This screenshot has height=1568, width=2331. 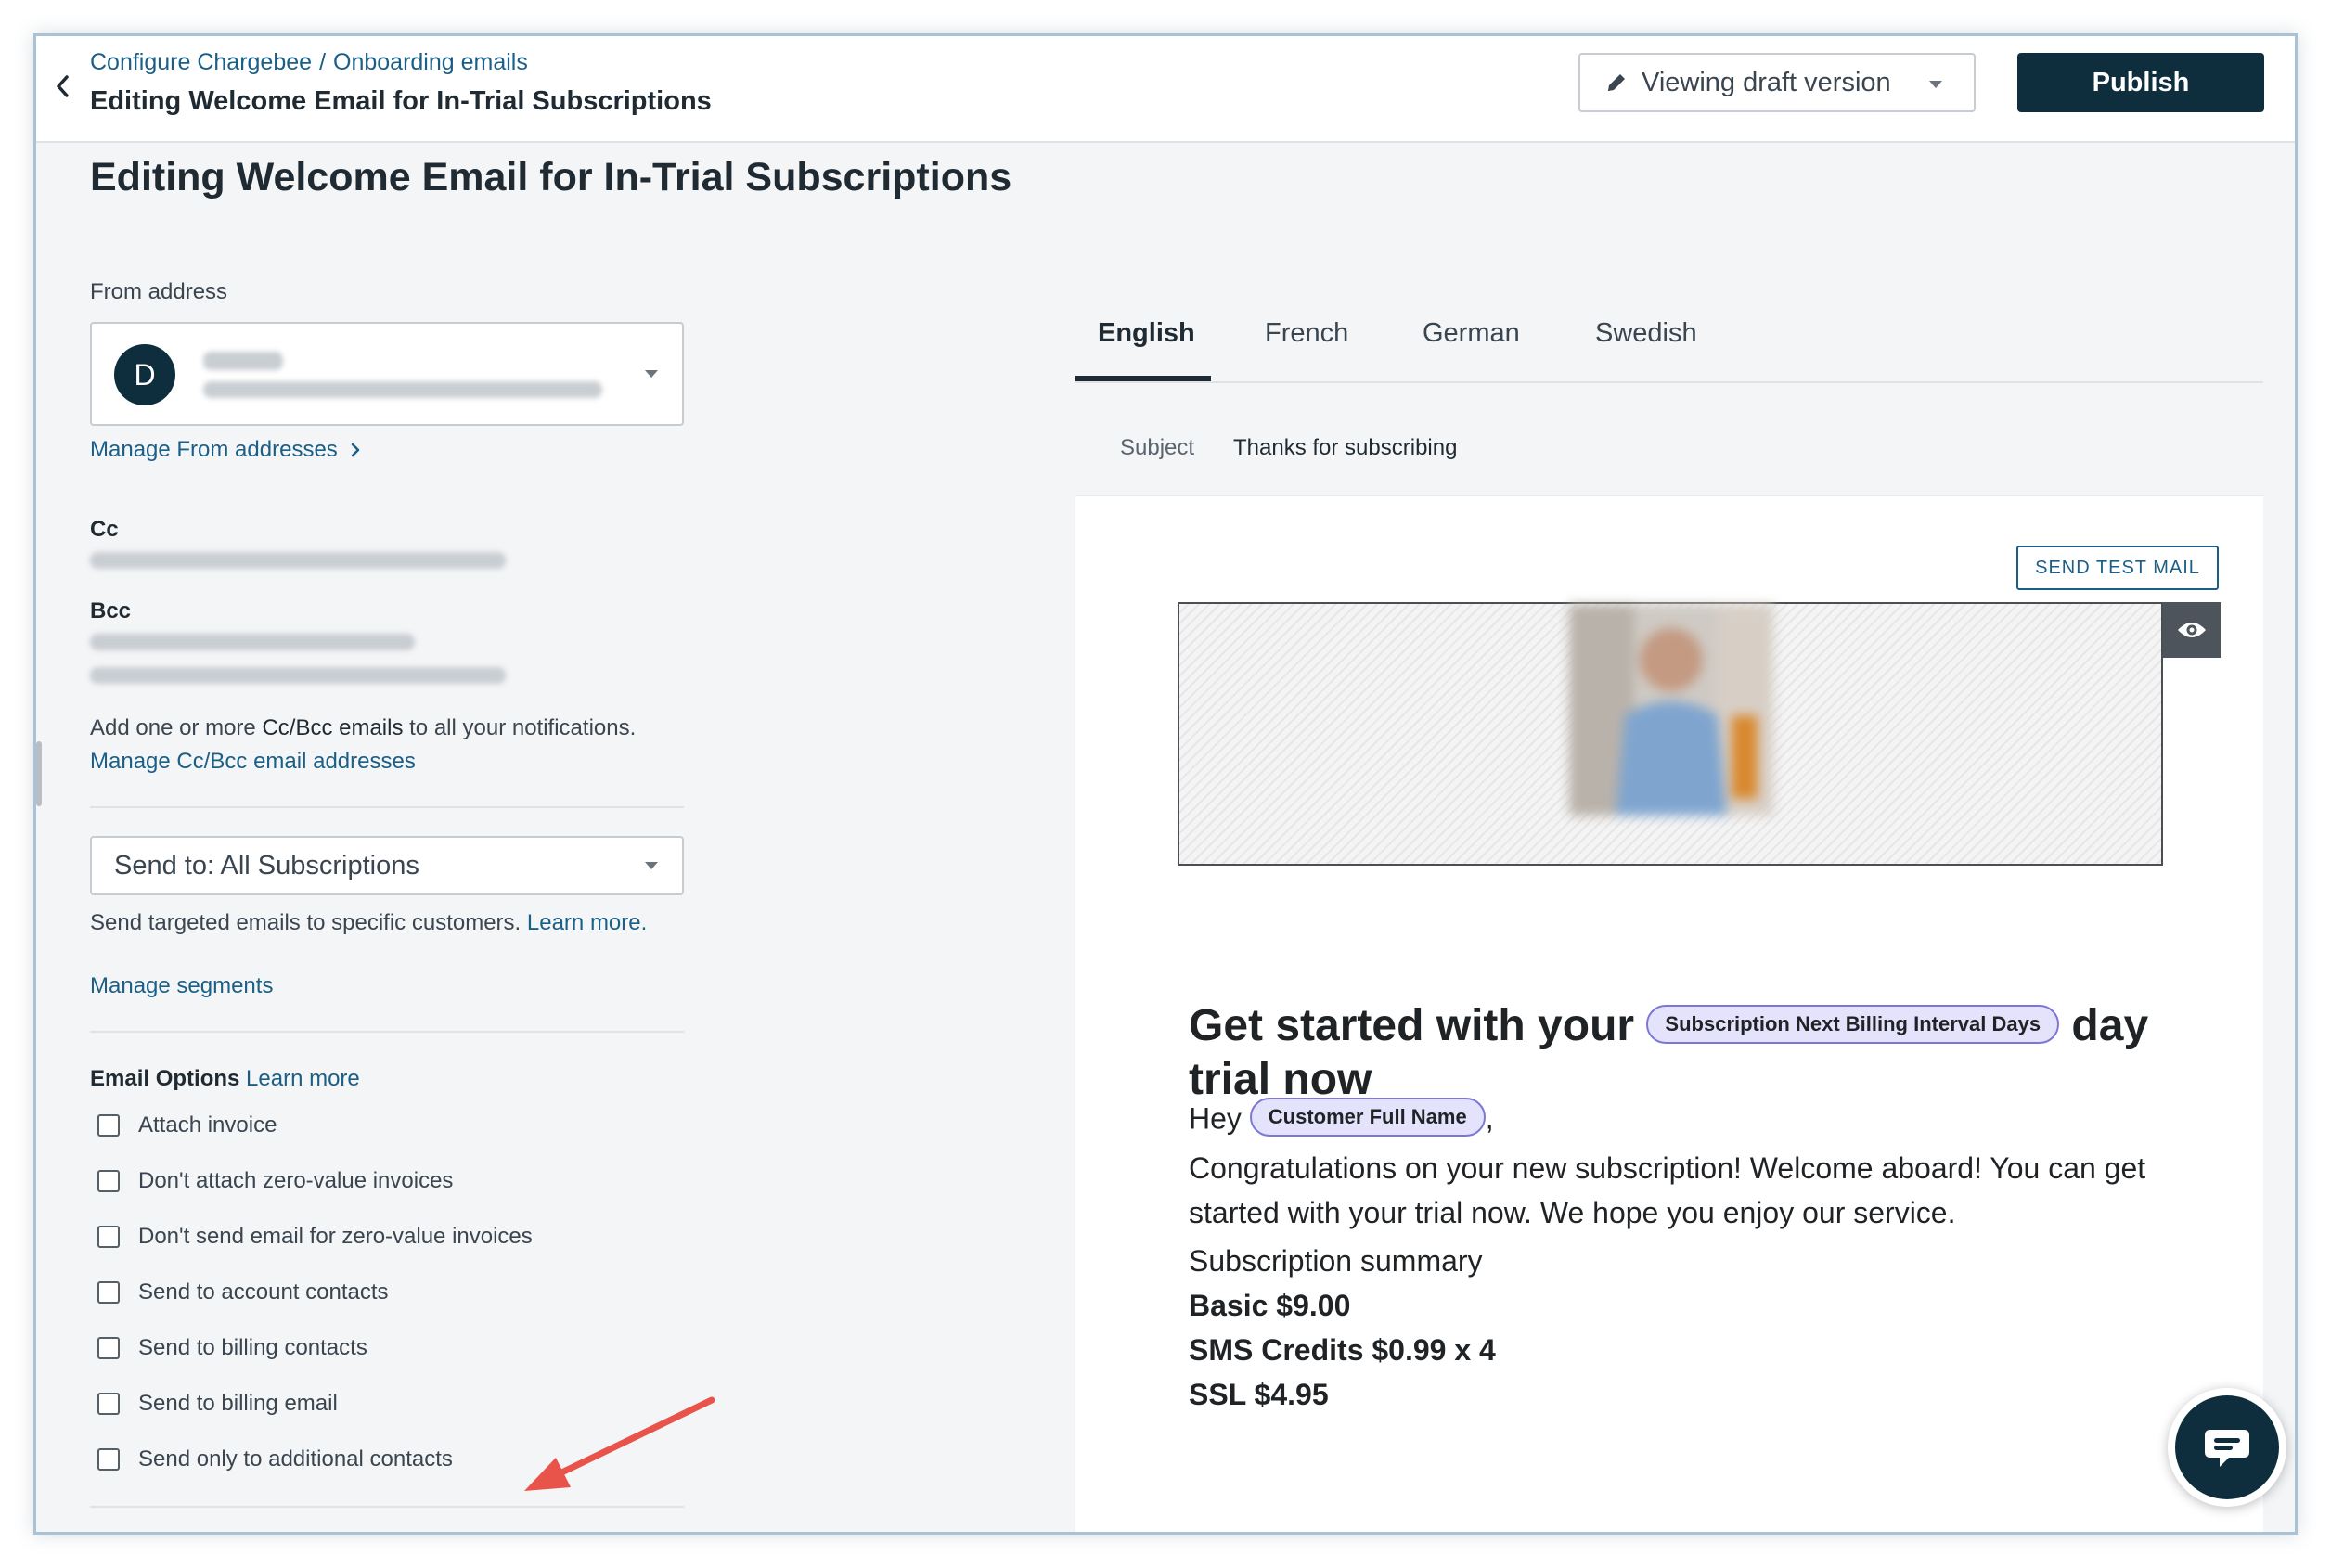 I want to click on cc-note-emphasis: Cc/Bcc emails, so click(x=333, y=727).